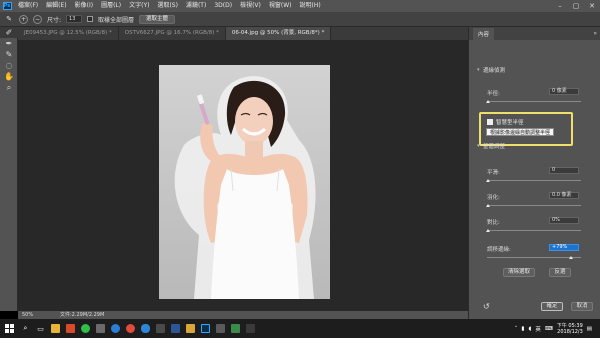  What do you see at coordinates (520, 132) in the screenshot?
I see `smart-radius-tooltip: 根據影像邊緣自動調整半徑` at bounding box center [520, 132].